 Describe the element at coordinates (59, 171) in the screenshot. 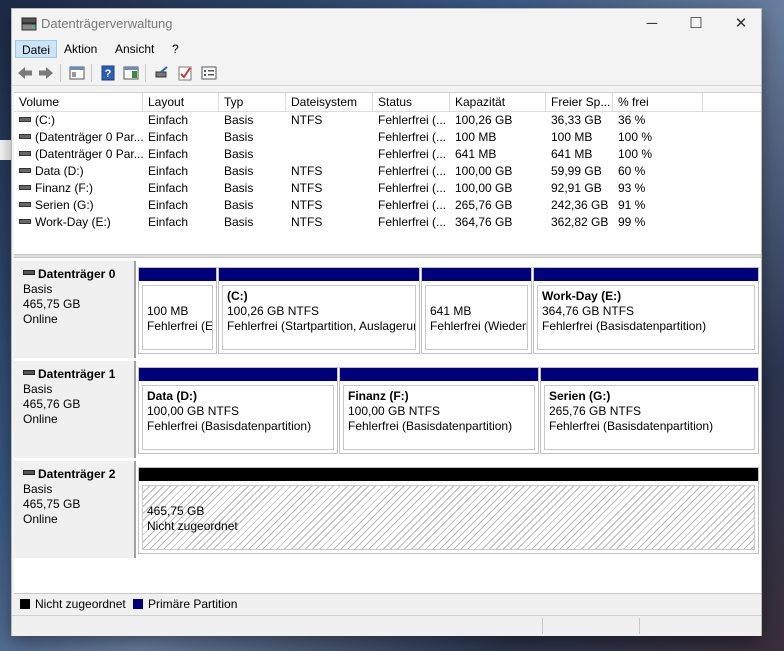

I see `volume-name: Data (D:)` at that location.